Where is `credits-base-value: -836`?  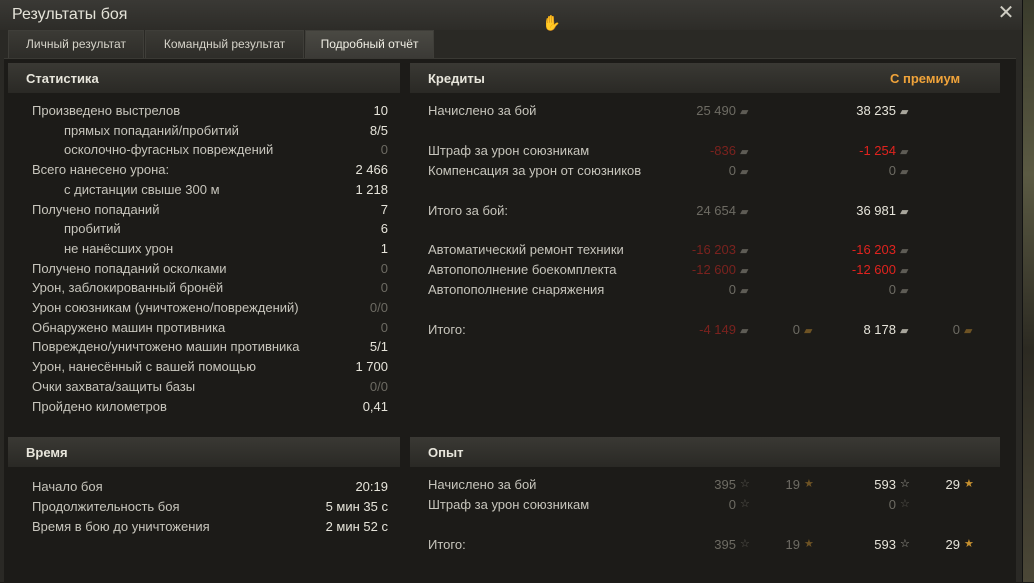 credits-base-value: -836 is located at coordinates (722, 150).